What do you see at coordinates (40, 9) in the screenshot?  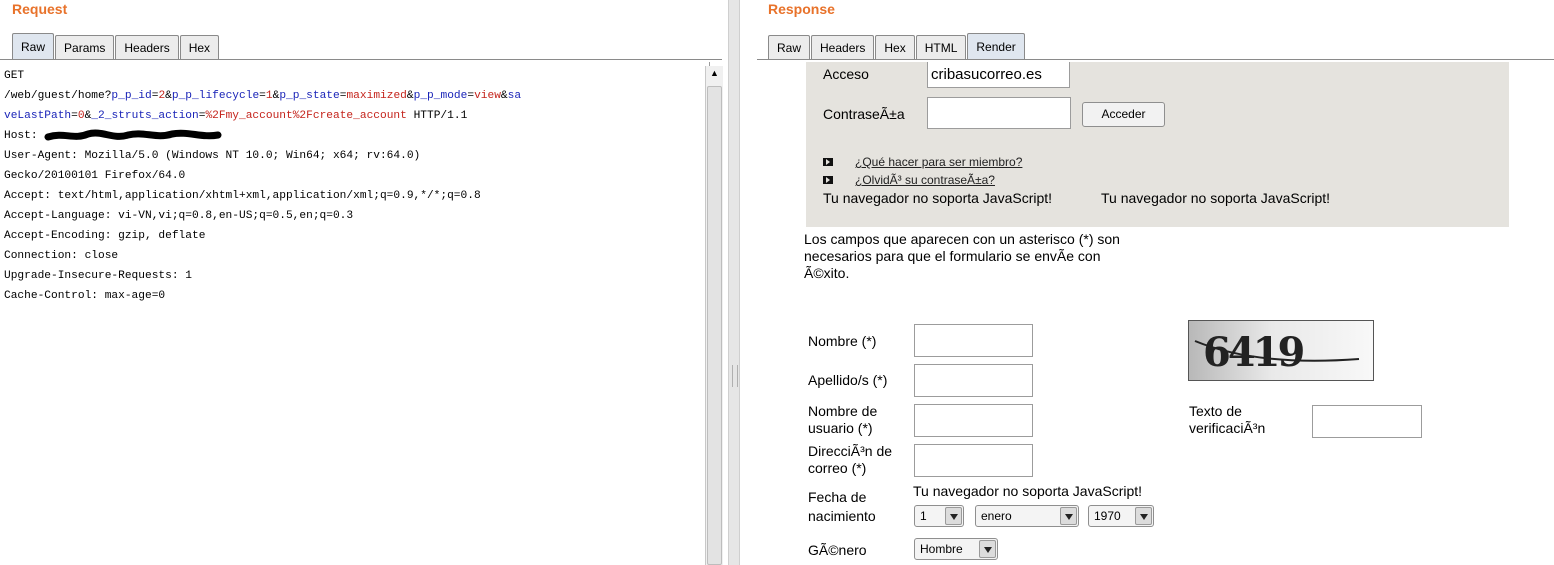 I see `request-title: Request` at bounding box center [40, 9].